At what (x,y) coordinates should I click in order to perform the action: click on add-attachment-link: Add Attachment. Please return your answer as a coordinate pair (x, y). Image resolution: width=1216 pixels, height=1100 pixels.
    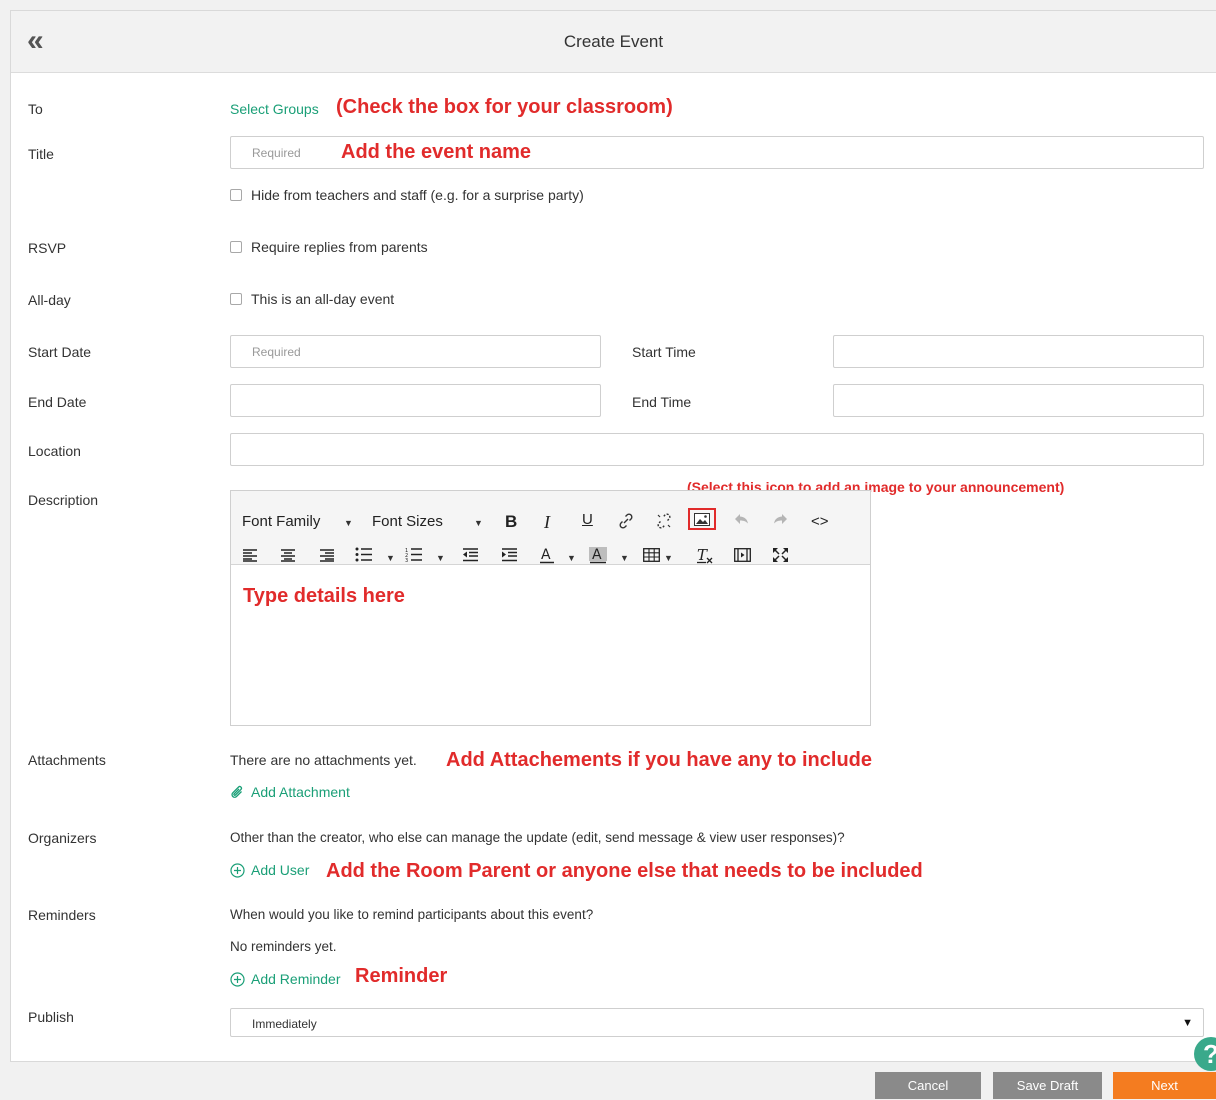
    Looking at the image, I should click on (290, 792).